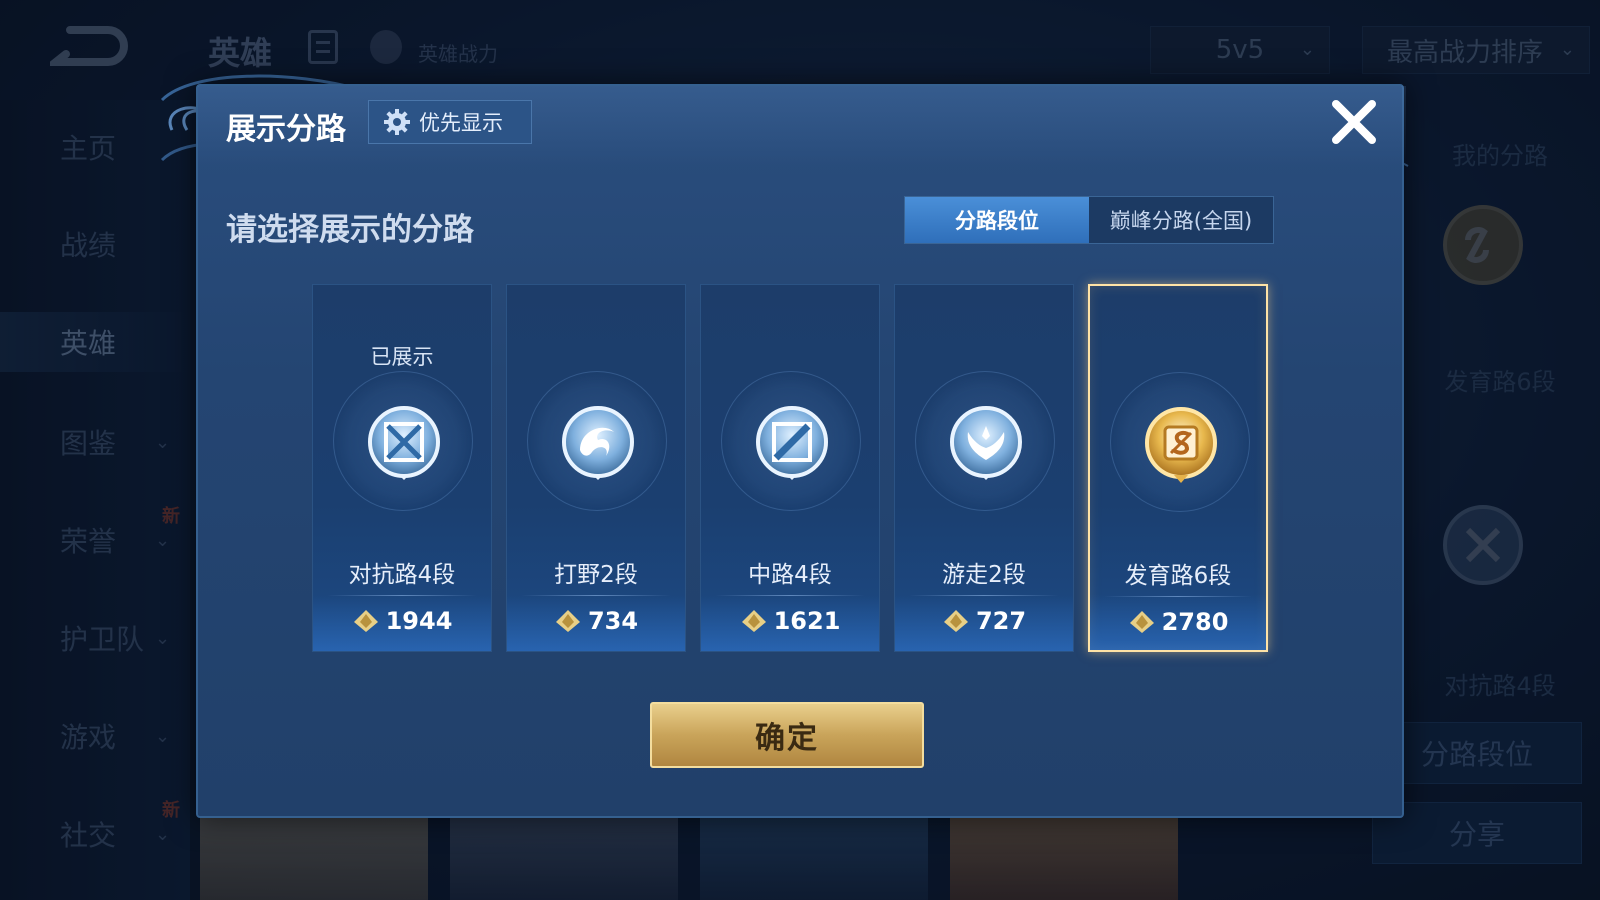  I want to click on roam-wings-icon, so click(986, 443).